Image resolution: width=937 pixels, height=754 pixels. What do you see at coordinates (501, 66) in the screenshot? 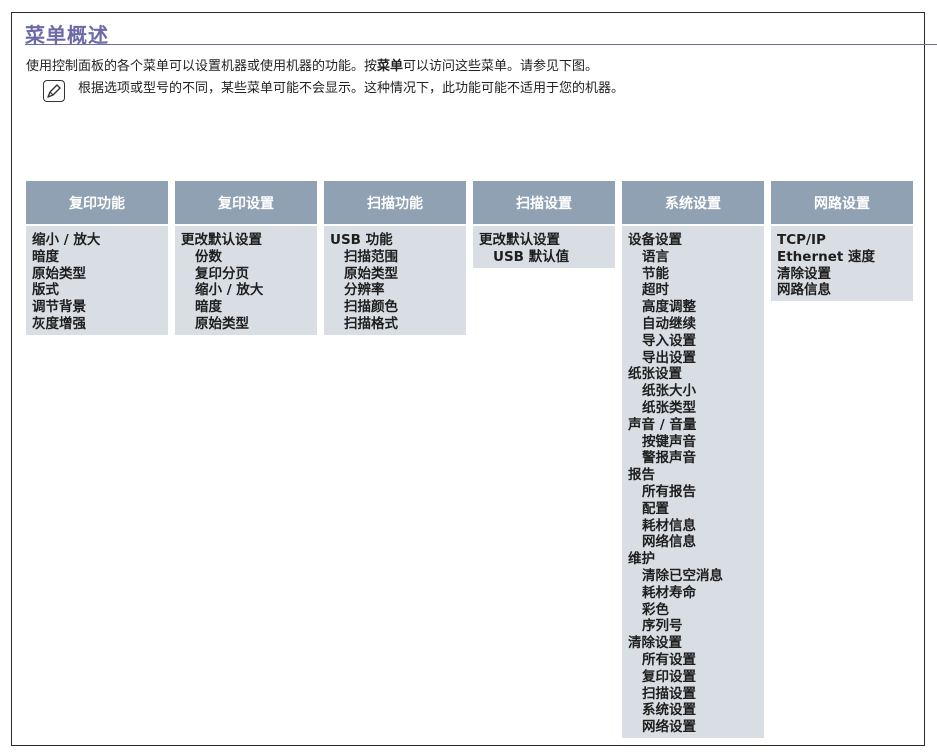
I see `intro-text-after: 可以访问这些菜单。请参见下图。` at bounding box center [501, 66].